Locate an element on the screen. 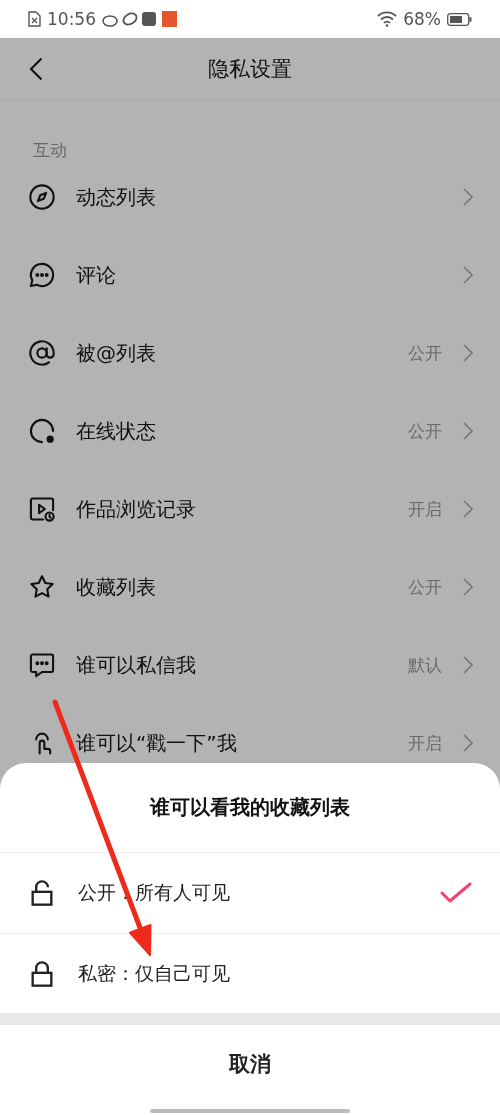  setting-label: 在线状态 is located at coordinates (232, 431).